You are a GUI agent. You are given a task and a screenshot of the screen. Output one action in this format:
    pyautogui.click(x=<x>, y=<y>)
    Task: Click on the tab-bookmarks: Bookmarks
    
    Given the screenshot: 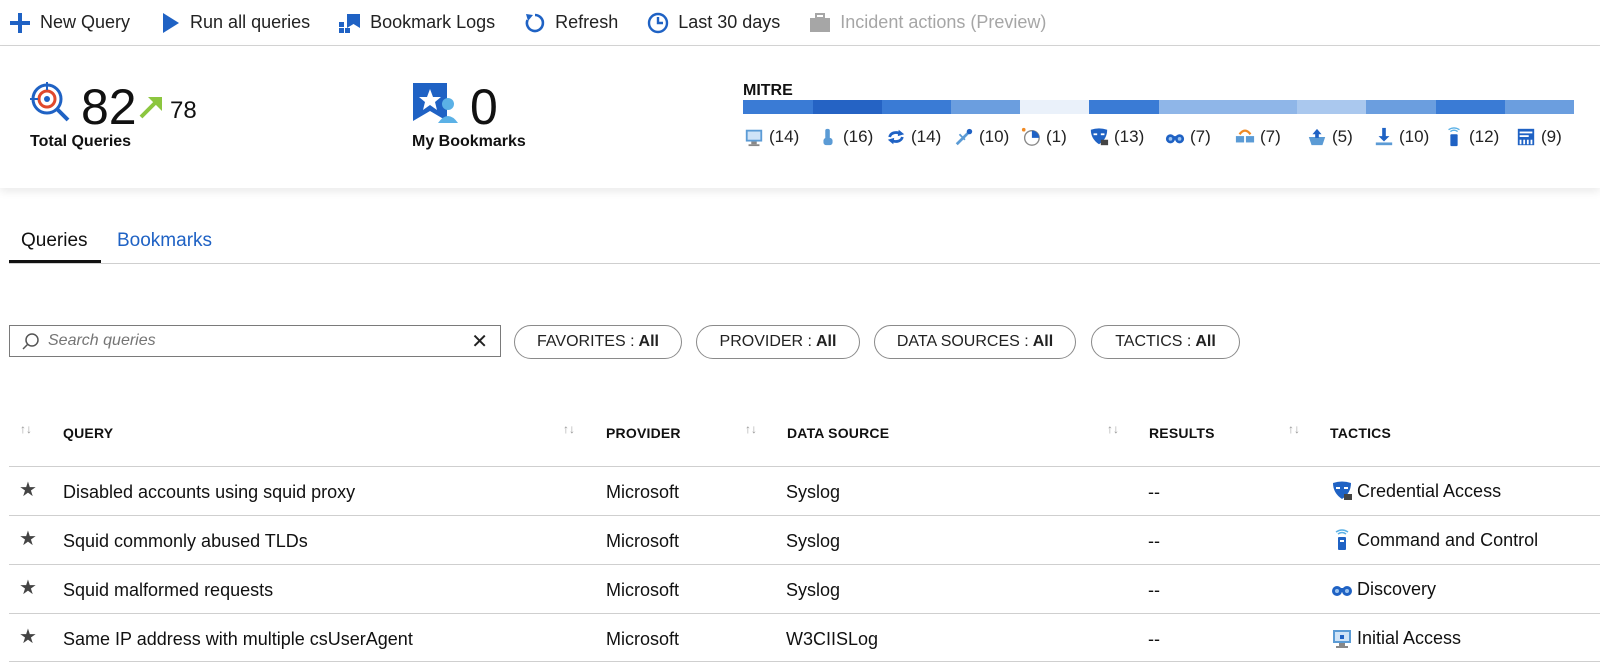 What is the action you would take?
    pyautogui.click(x=164, y=241)
    